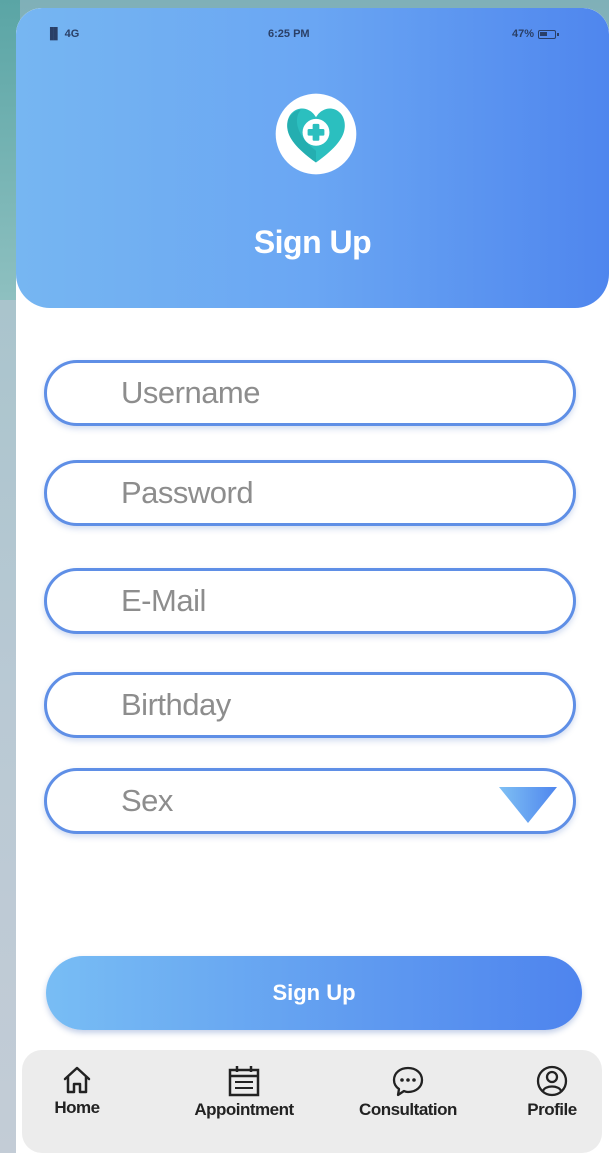 The image size is (609, 1153). Describe the element at coordinates (314, 993) in the screenshot. I see `sign-up-button: Sign Up` at that location.